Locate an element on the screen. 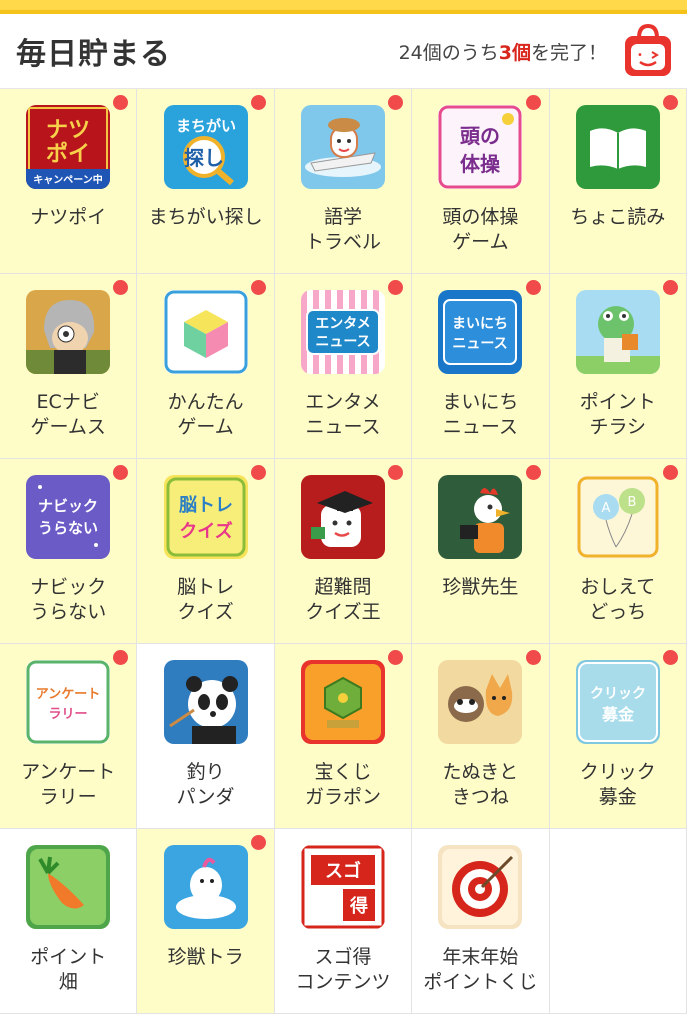  app-tile-mainichi: まいにちニュースまいにち ニュース is located at coordinates (481, 366).